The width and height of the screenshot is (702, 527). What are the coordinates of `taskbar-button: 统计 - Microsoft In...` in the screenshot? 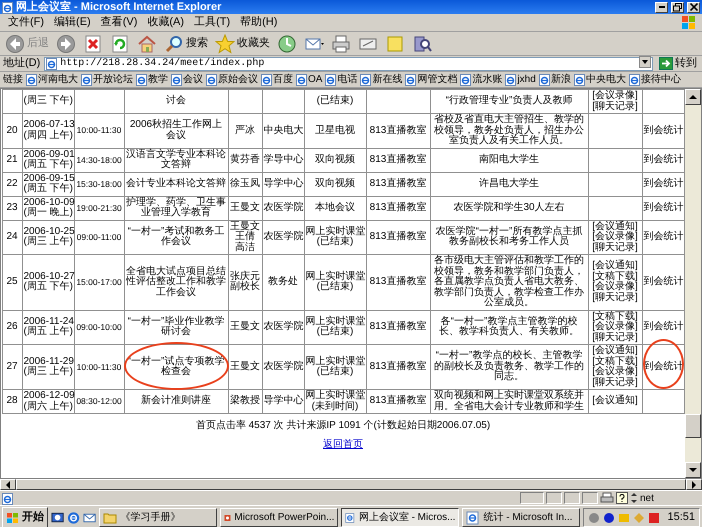 It's located at (521, 517).